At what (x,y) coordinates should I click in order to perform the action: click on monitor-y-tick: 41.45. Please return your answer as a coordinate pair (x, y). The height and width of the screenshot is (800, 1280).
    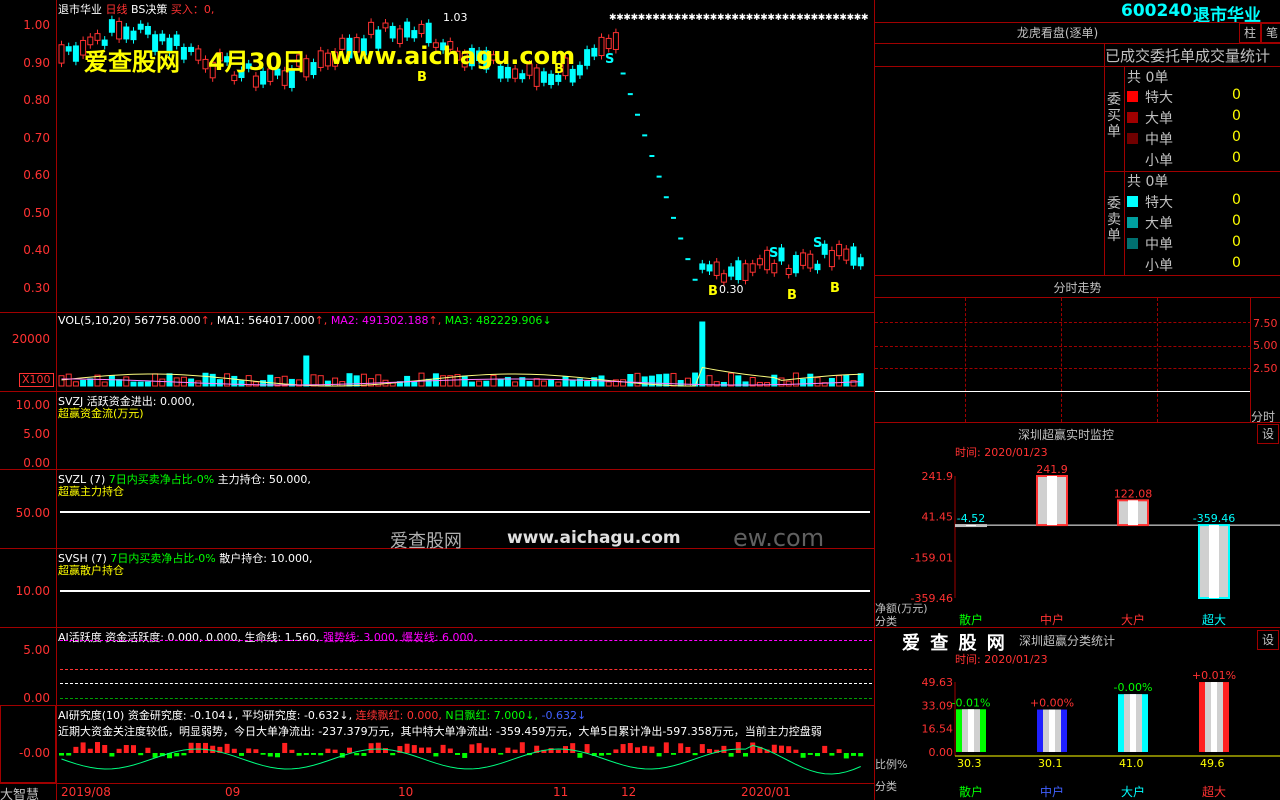
    Looking at the image, I should click on (938, 517).